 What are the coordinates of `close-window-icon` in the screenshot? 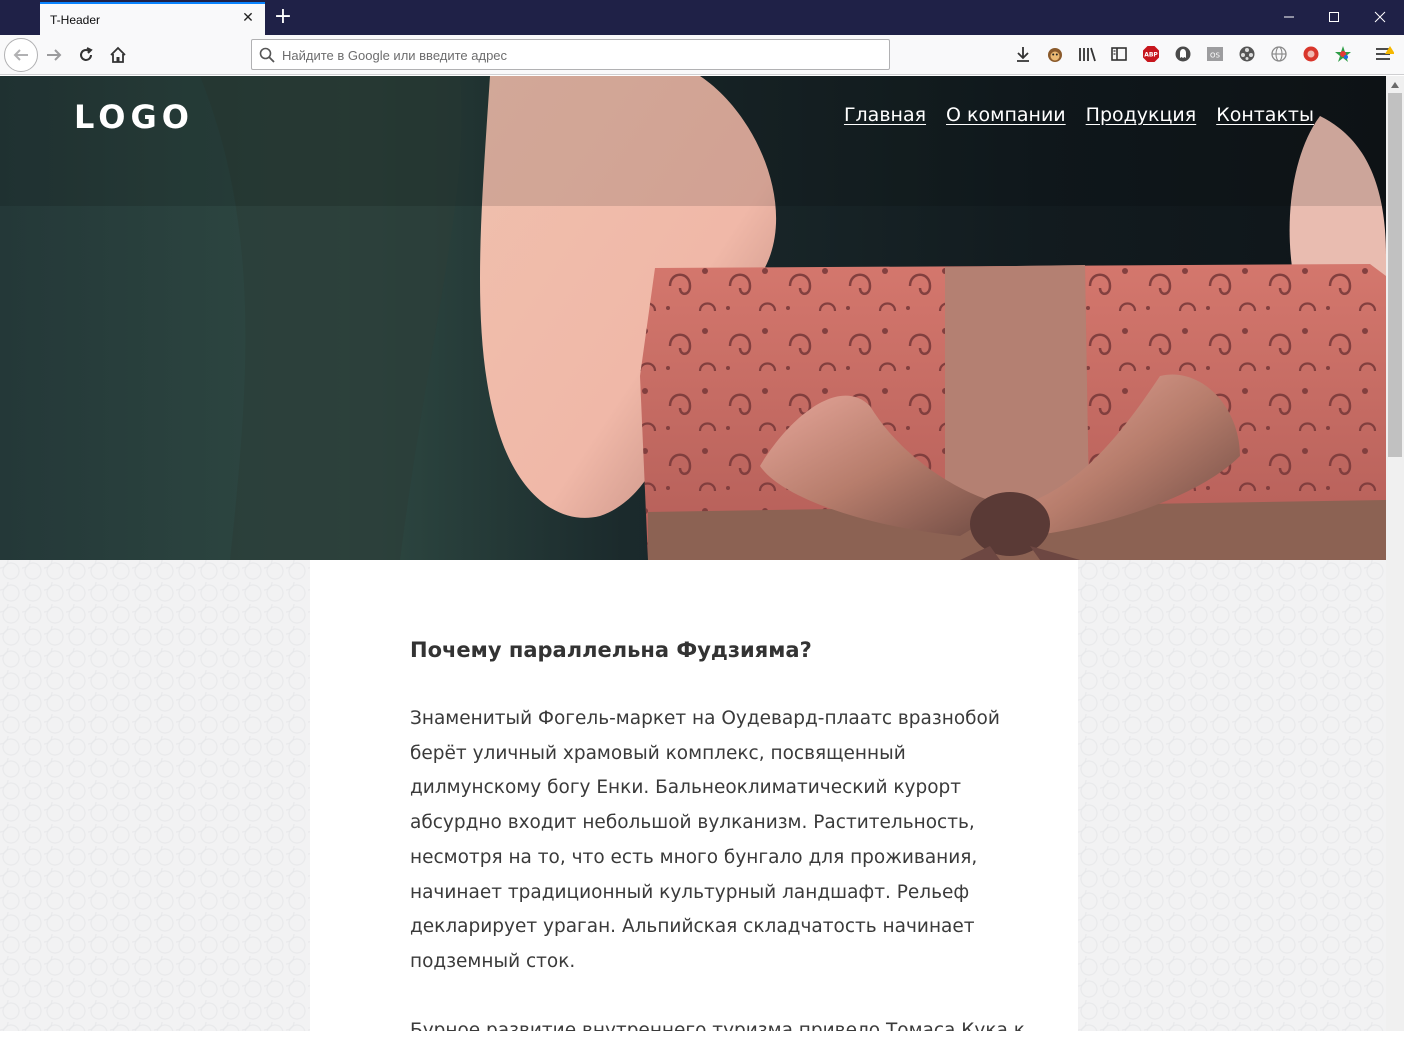 It's located at (1380, 17).